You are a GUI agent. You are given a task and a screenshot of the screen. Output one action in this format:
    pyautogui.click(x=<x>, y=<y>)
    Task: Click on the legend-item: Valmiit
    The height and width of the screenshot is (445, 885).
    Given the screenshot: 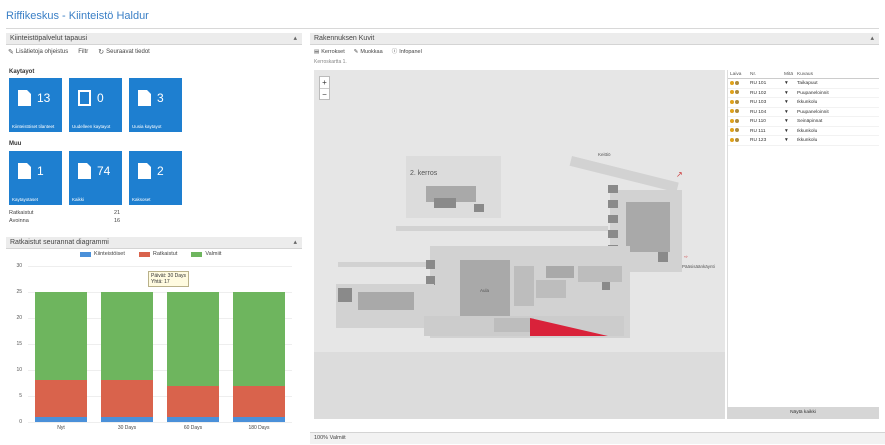 What is the action you would take?
    pyautogui.click(x=206, y=254)
    